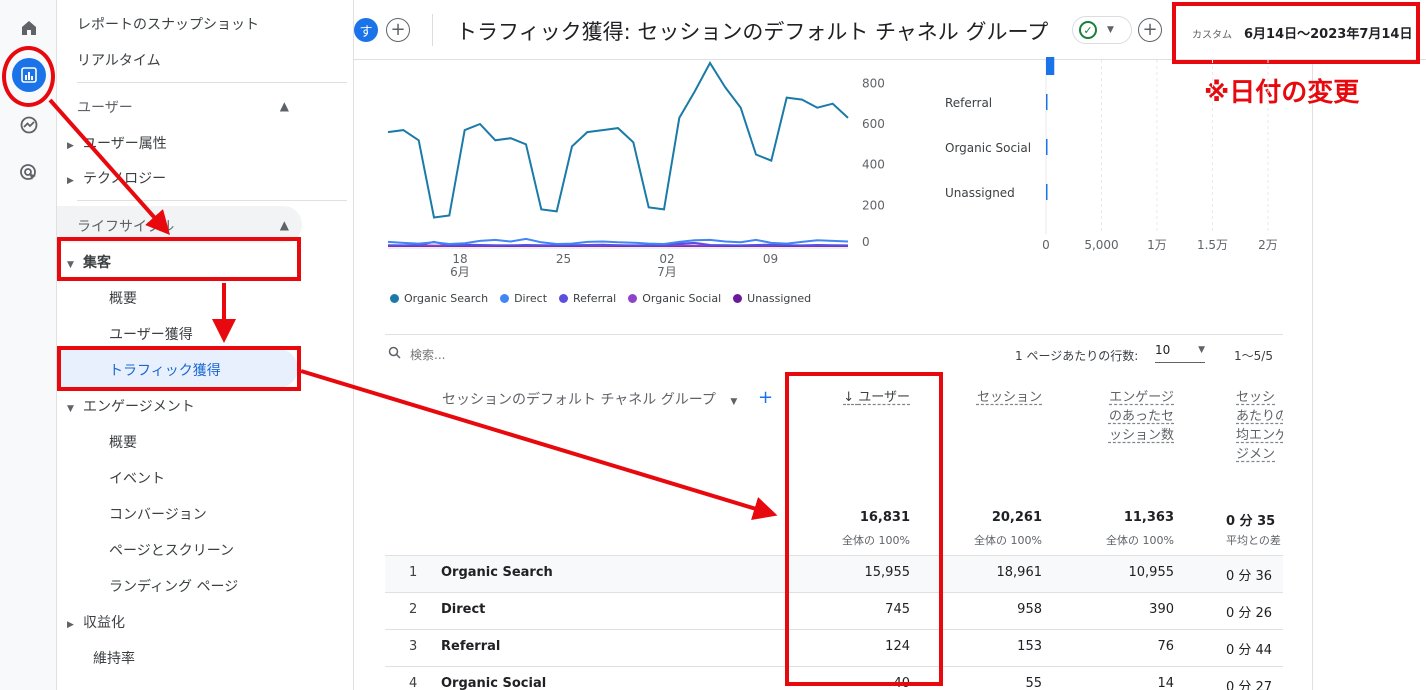 Image resolution: width=1426 pixels, height=690 pixels. I want to click on bar-x-tick-label: 0, so click(1046, 245).